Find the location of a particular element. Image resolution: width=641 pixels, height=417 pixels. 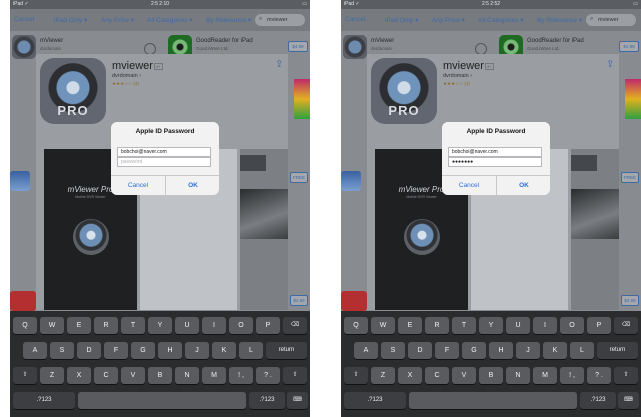

password-field: ●●●●●●● is located at coordinates (495, 162).